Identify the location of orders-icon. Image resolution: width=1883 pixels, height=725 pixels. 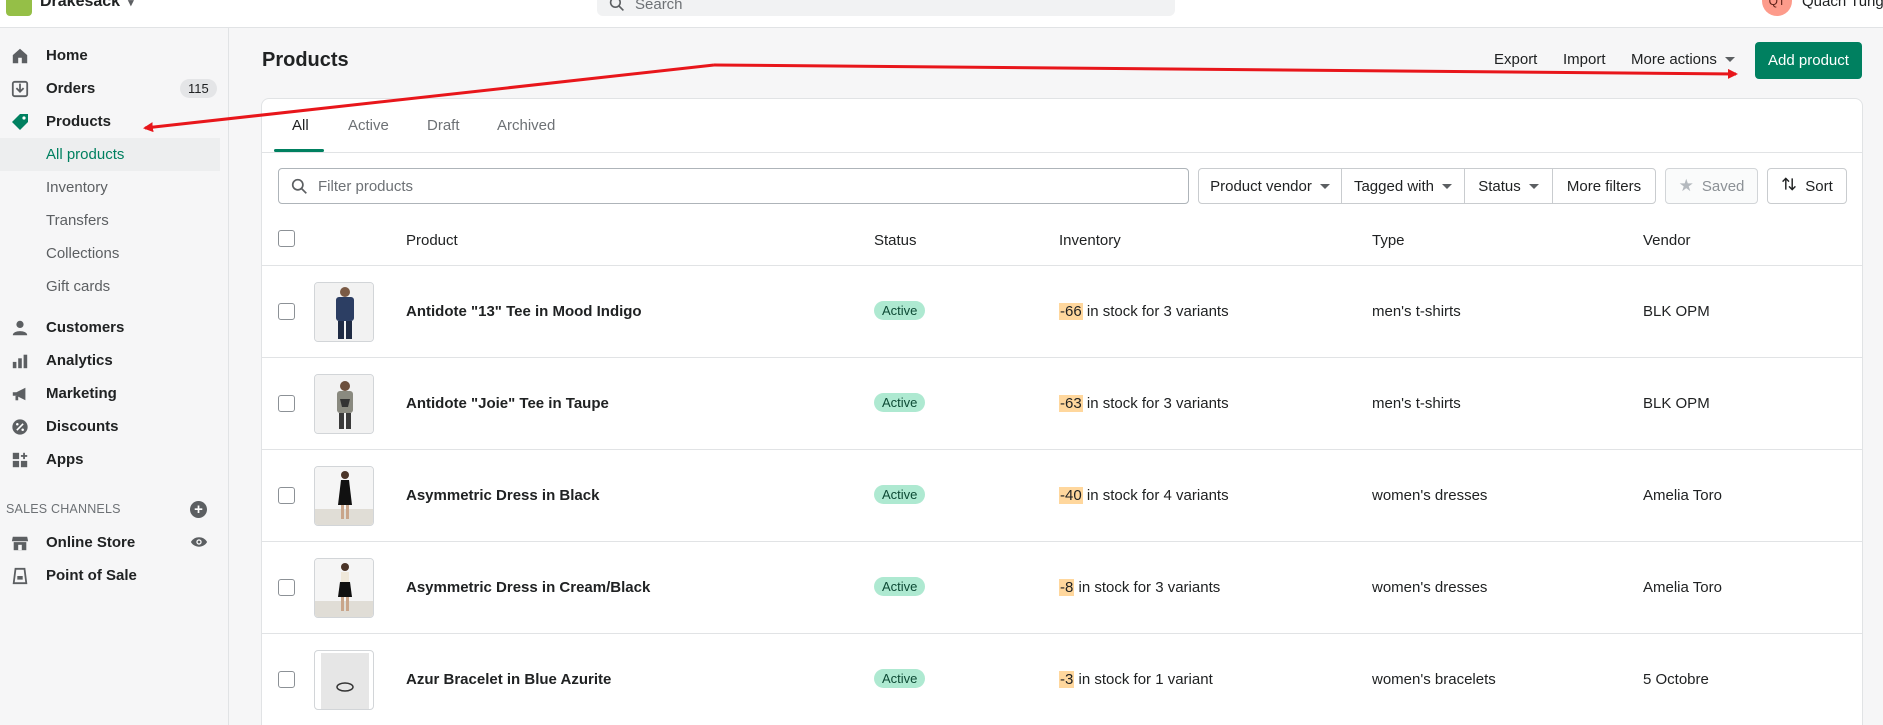
(20, 89).